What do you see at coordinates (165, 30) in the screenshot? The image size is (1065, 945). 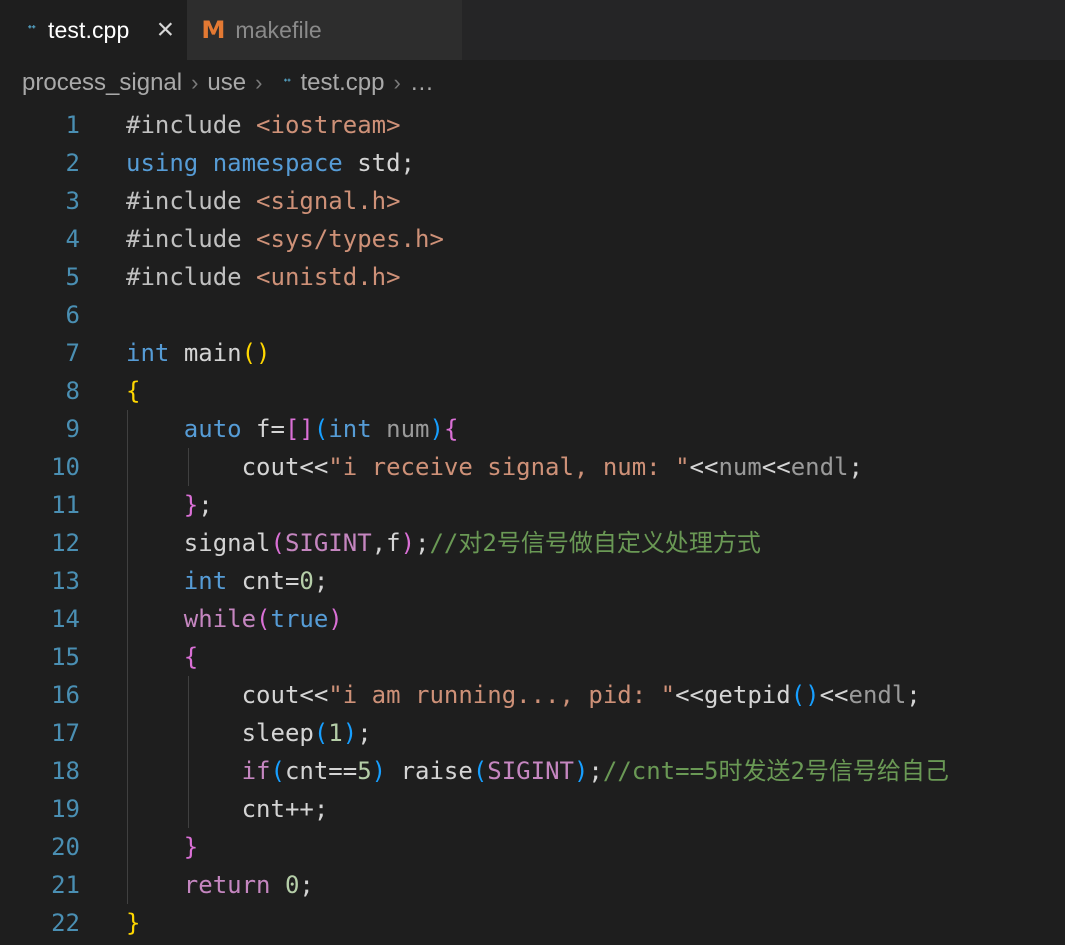 I see `close-icon: ×` at bounding box center [165, 30].